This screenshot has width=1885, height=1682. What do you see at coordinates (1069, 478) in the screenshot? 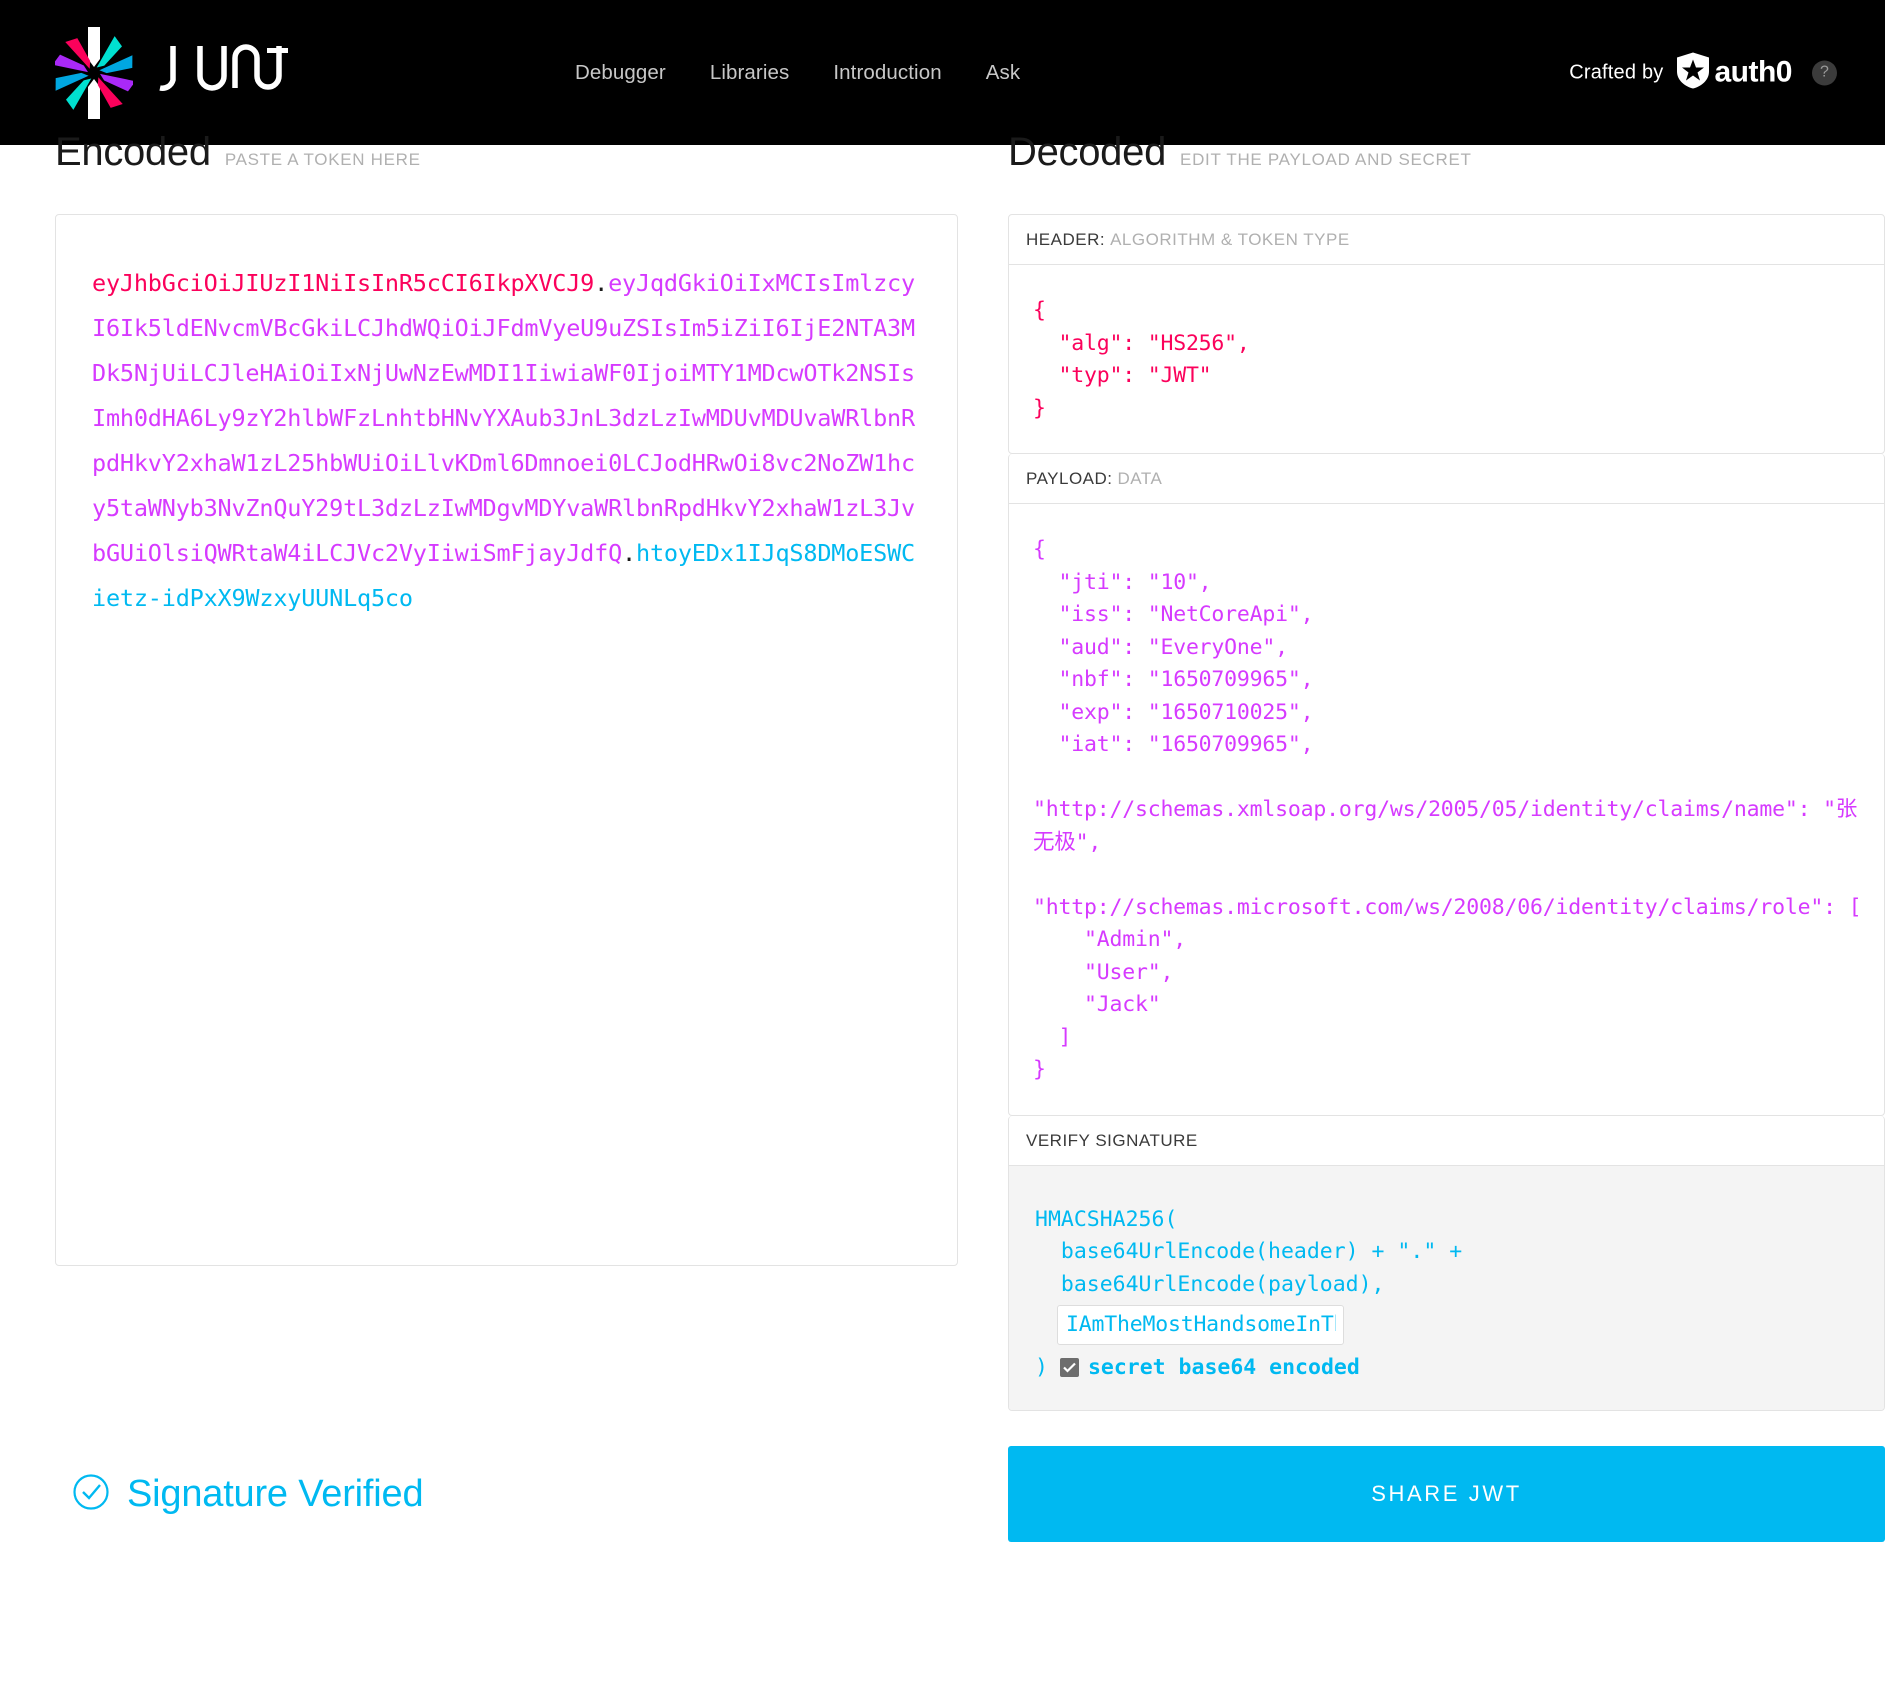
I see `payload-panel-label: PAYLOAD:` at bounding box center [1069, 478].